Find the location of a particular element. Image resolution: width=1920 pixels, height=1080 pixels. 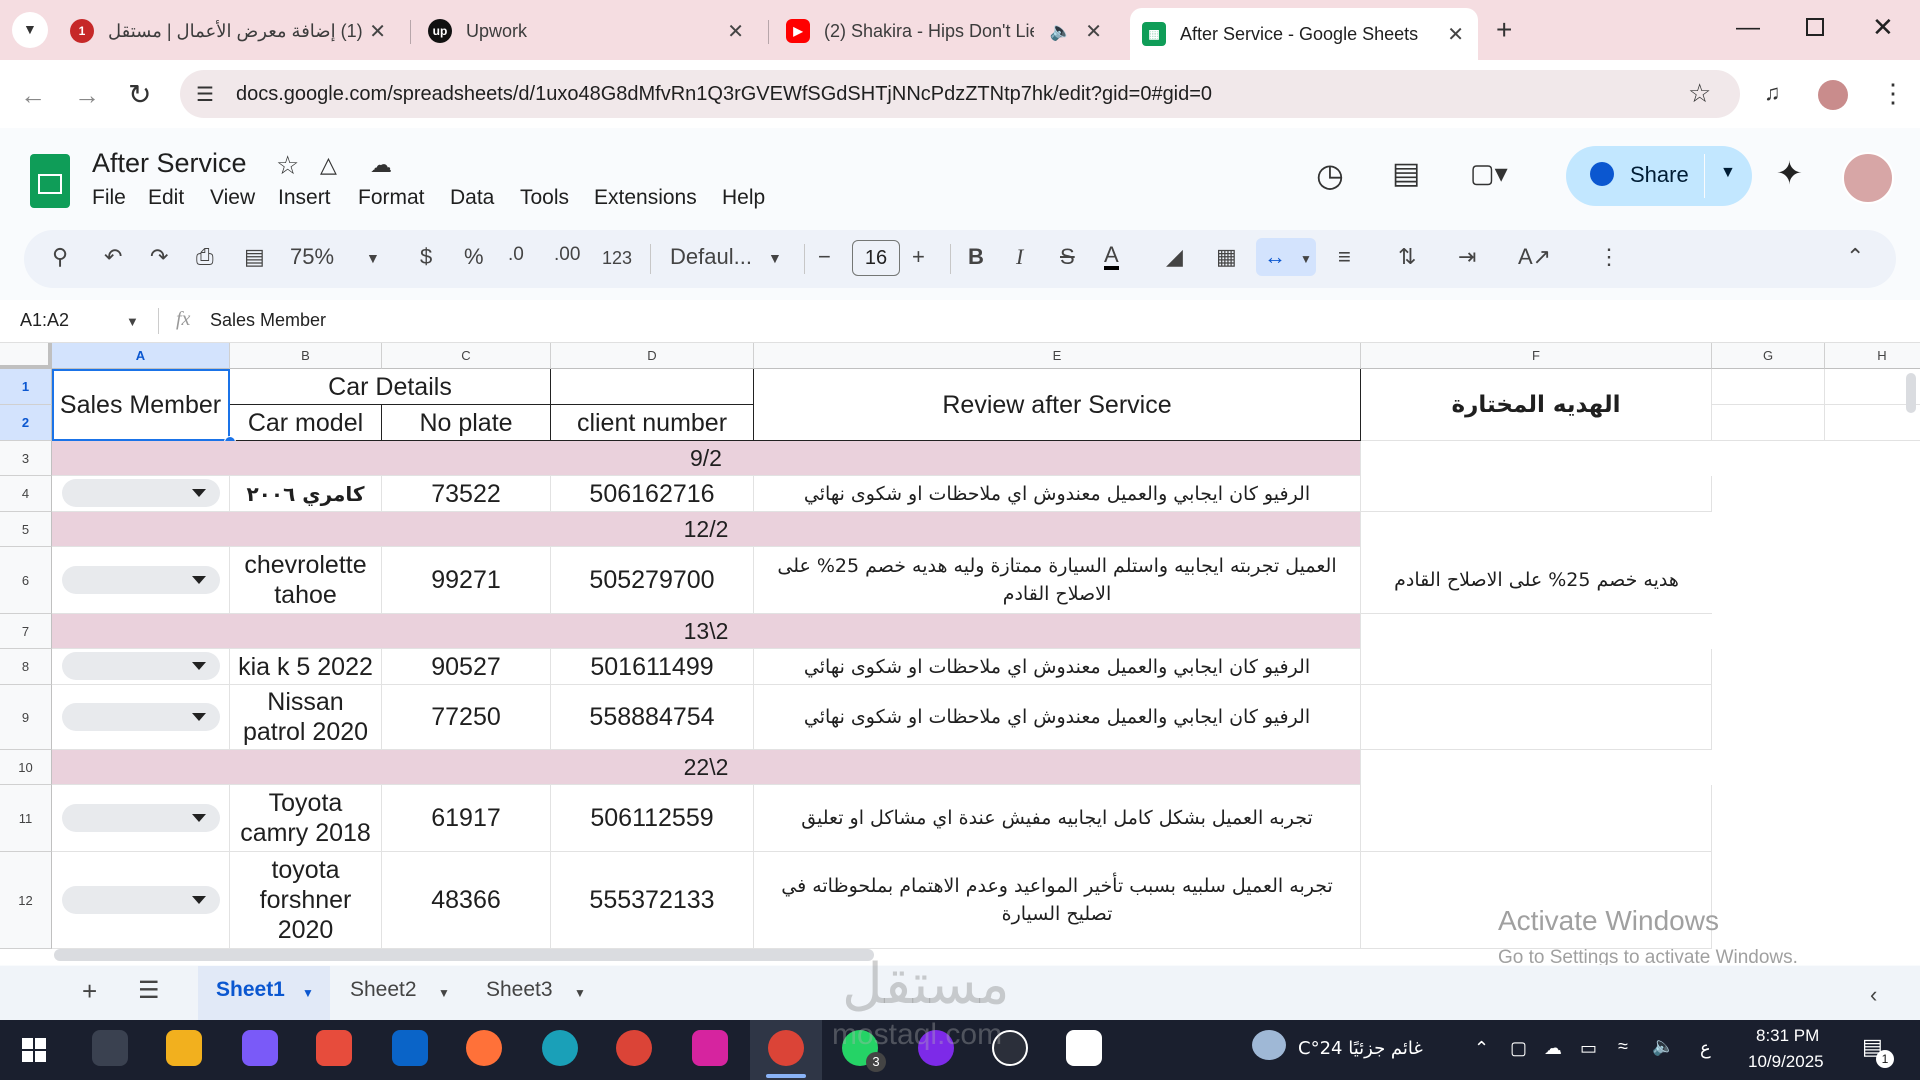

car-model-cell: Nissan patrol 2020 is located at coordinates (306, 717).